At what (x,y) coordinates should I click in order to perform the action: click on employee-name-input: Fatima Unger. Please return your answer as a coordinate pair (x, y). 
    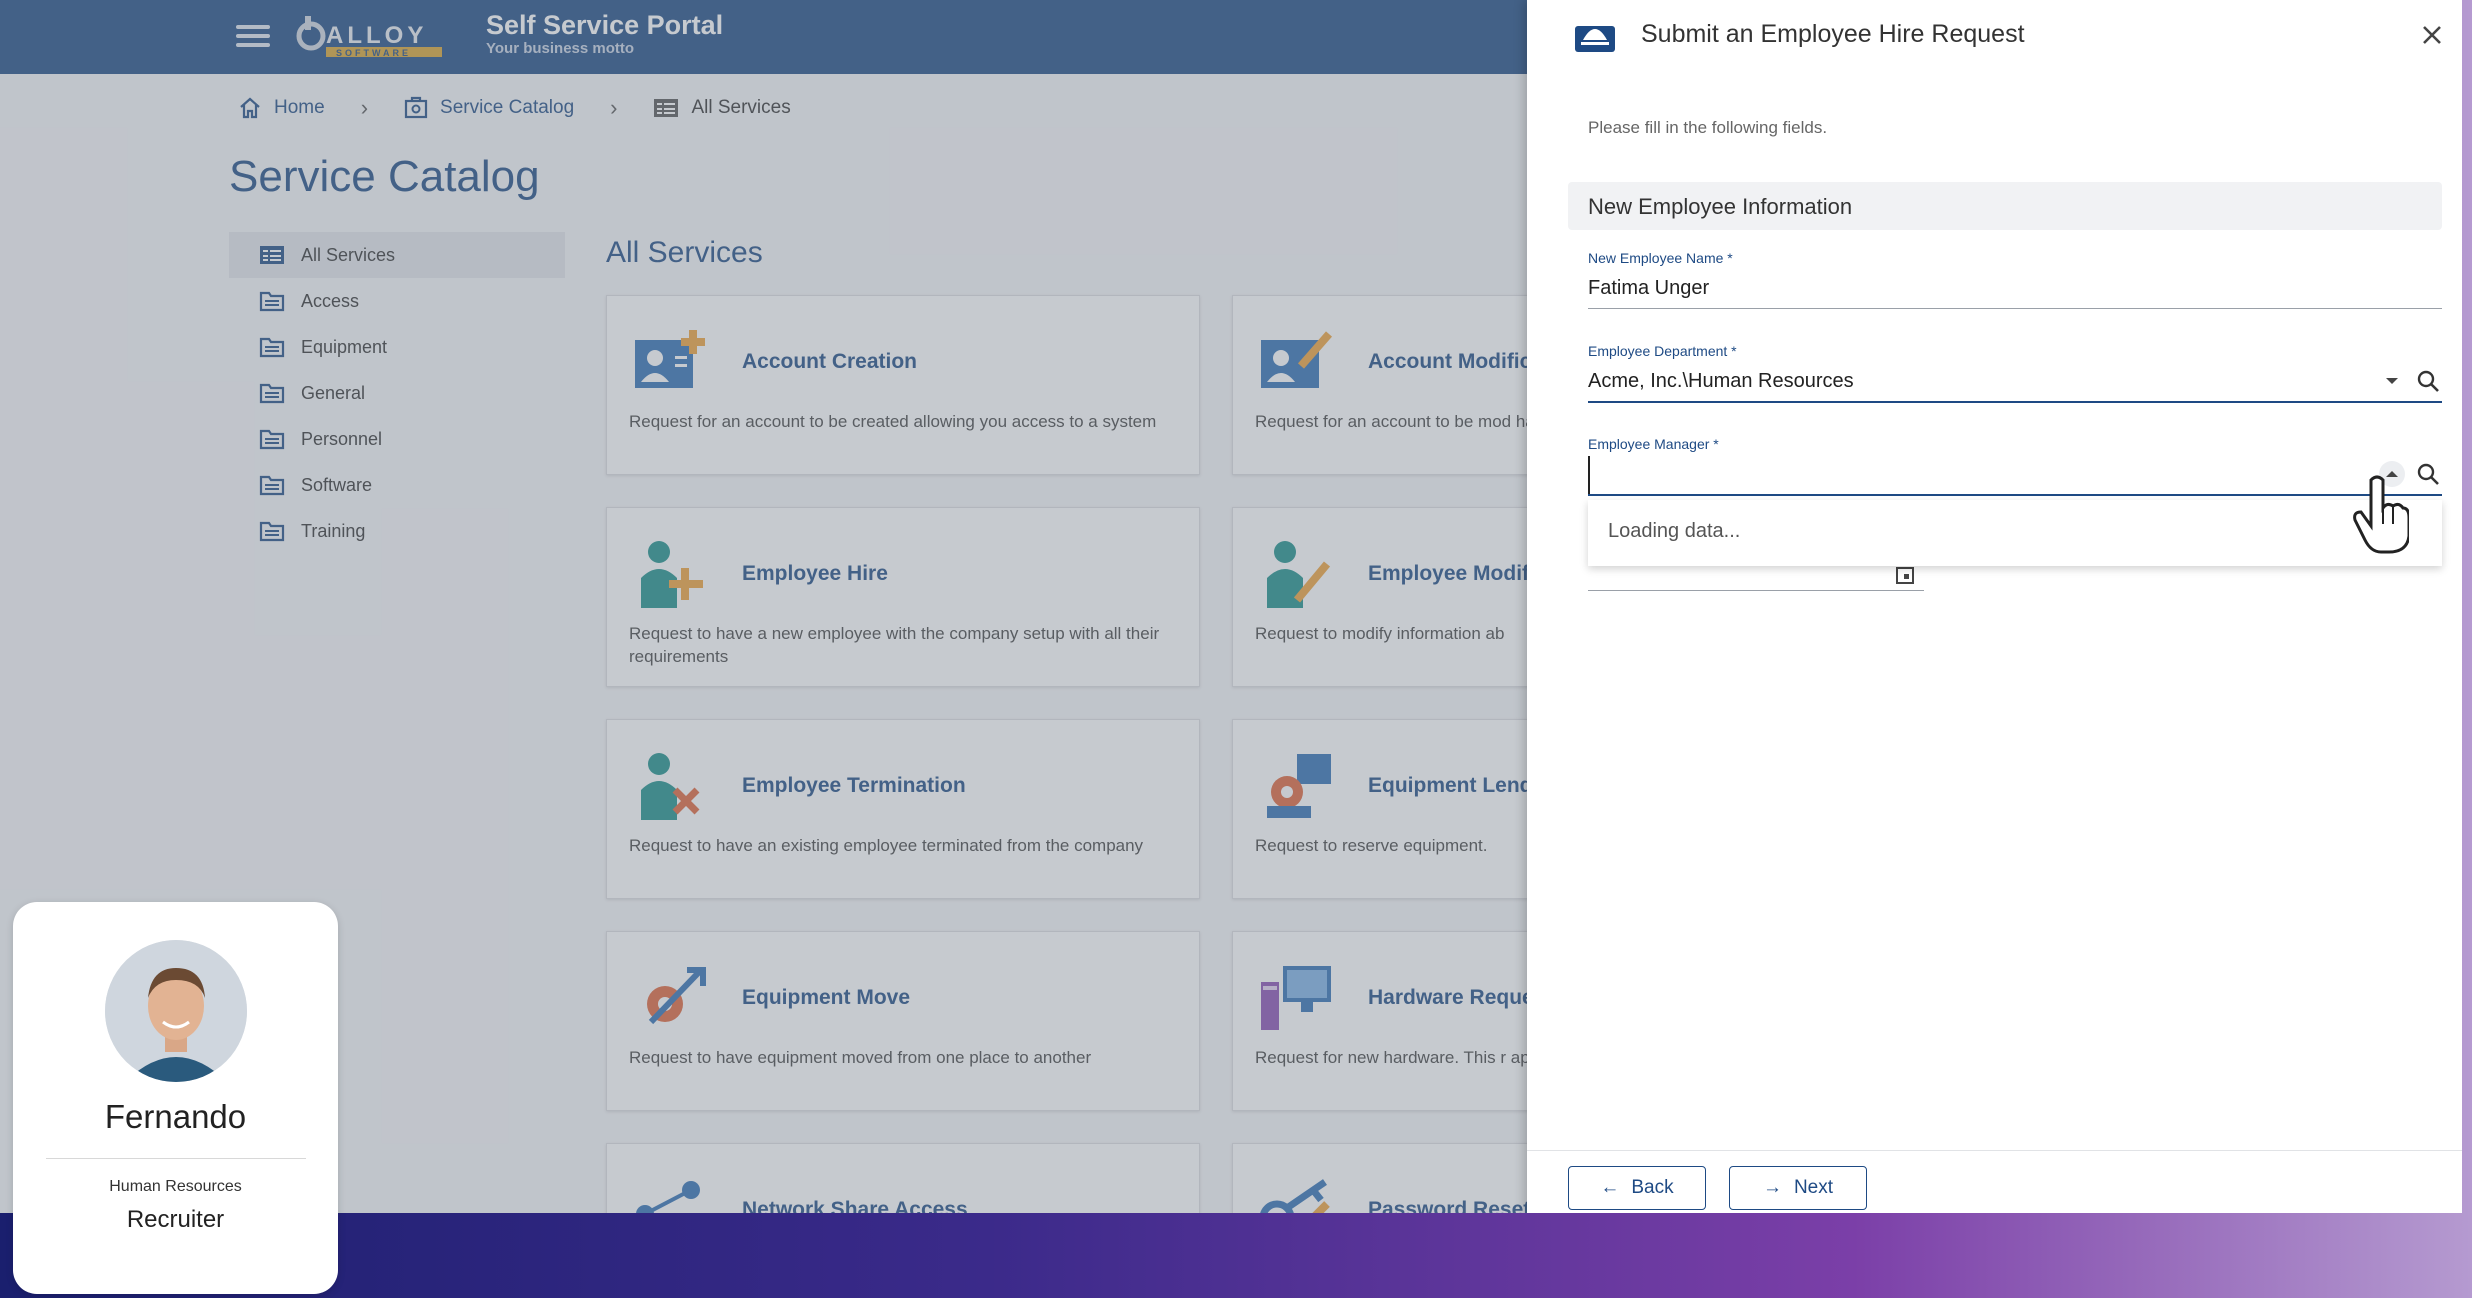
    Looking at the image, I should click on (2015, 288).